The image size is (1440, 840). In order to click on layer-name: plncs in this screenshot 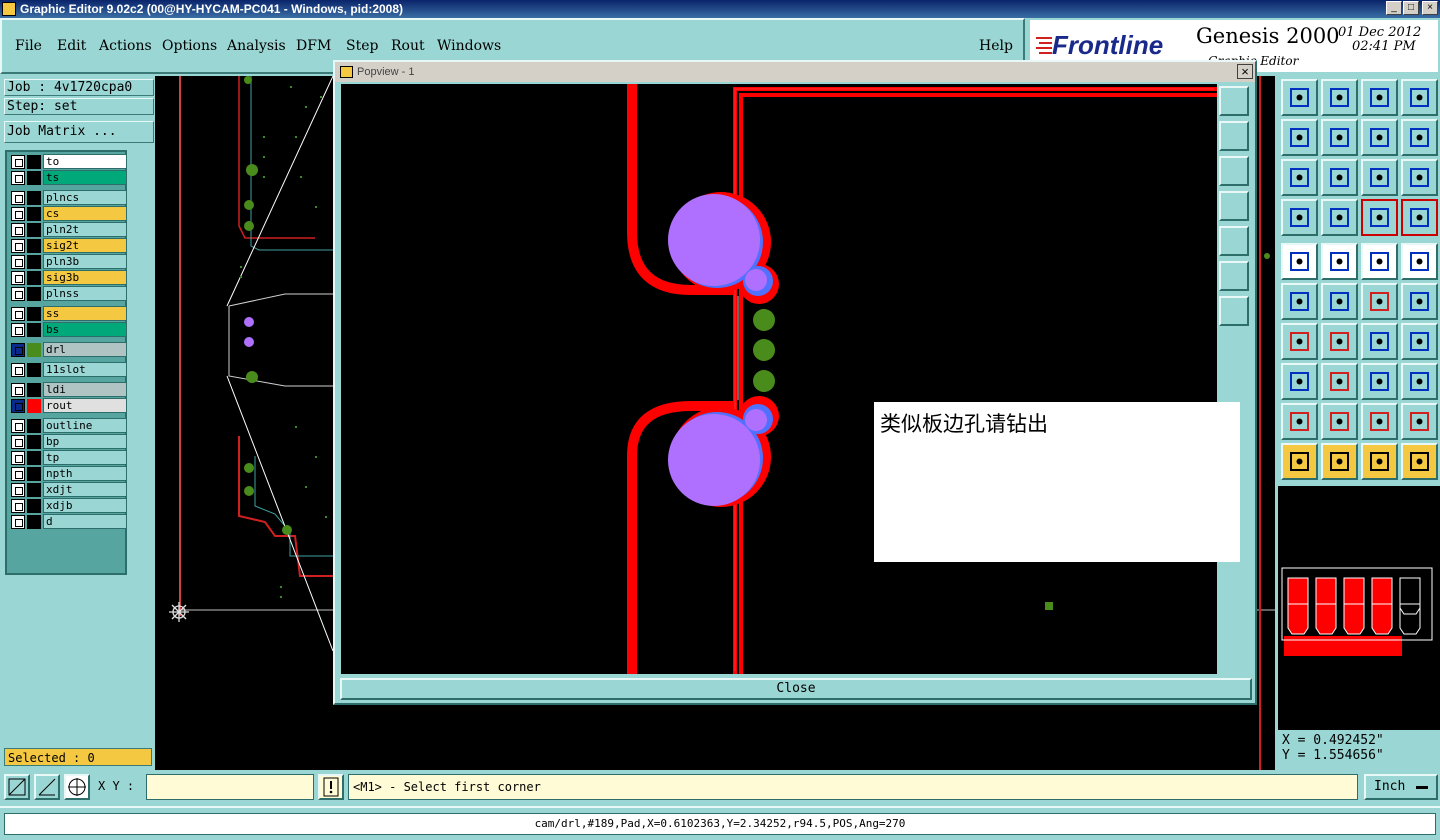, I will do `click(85, 197)`.